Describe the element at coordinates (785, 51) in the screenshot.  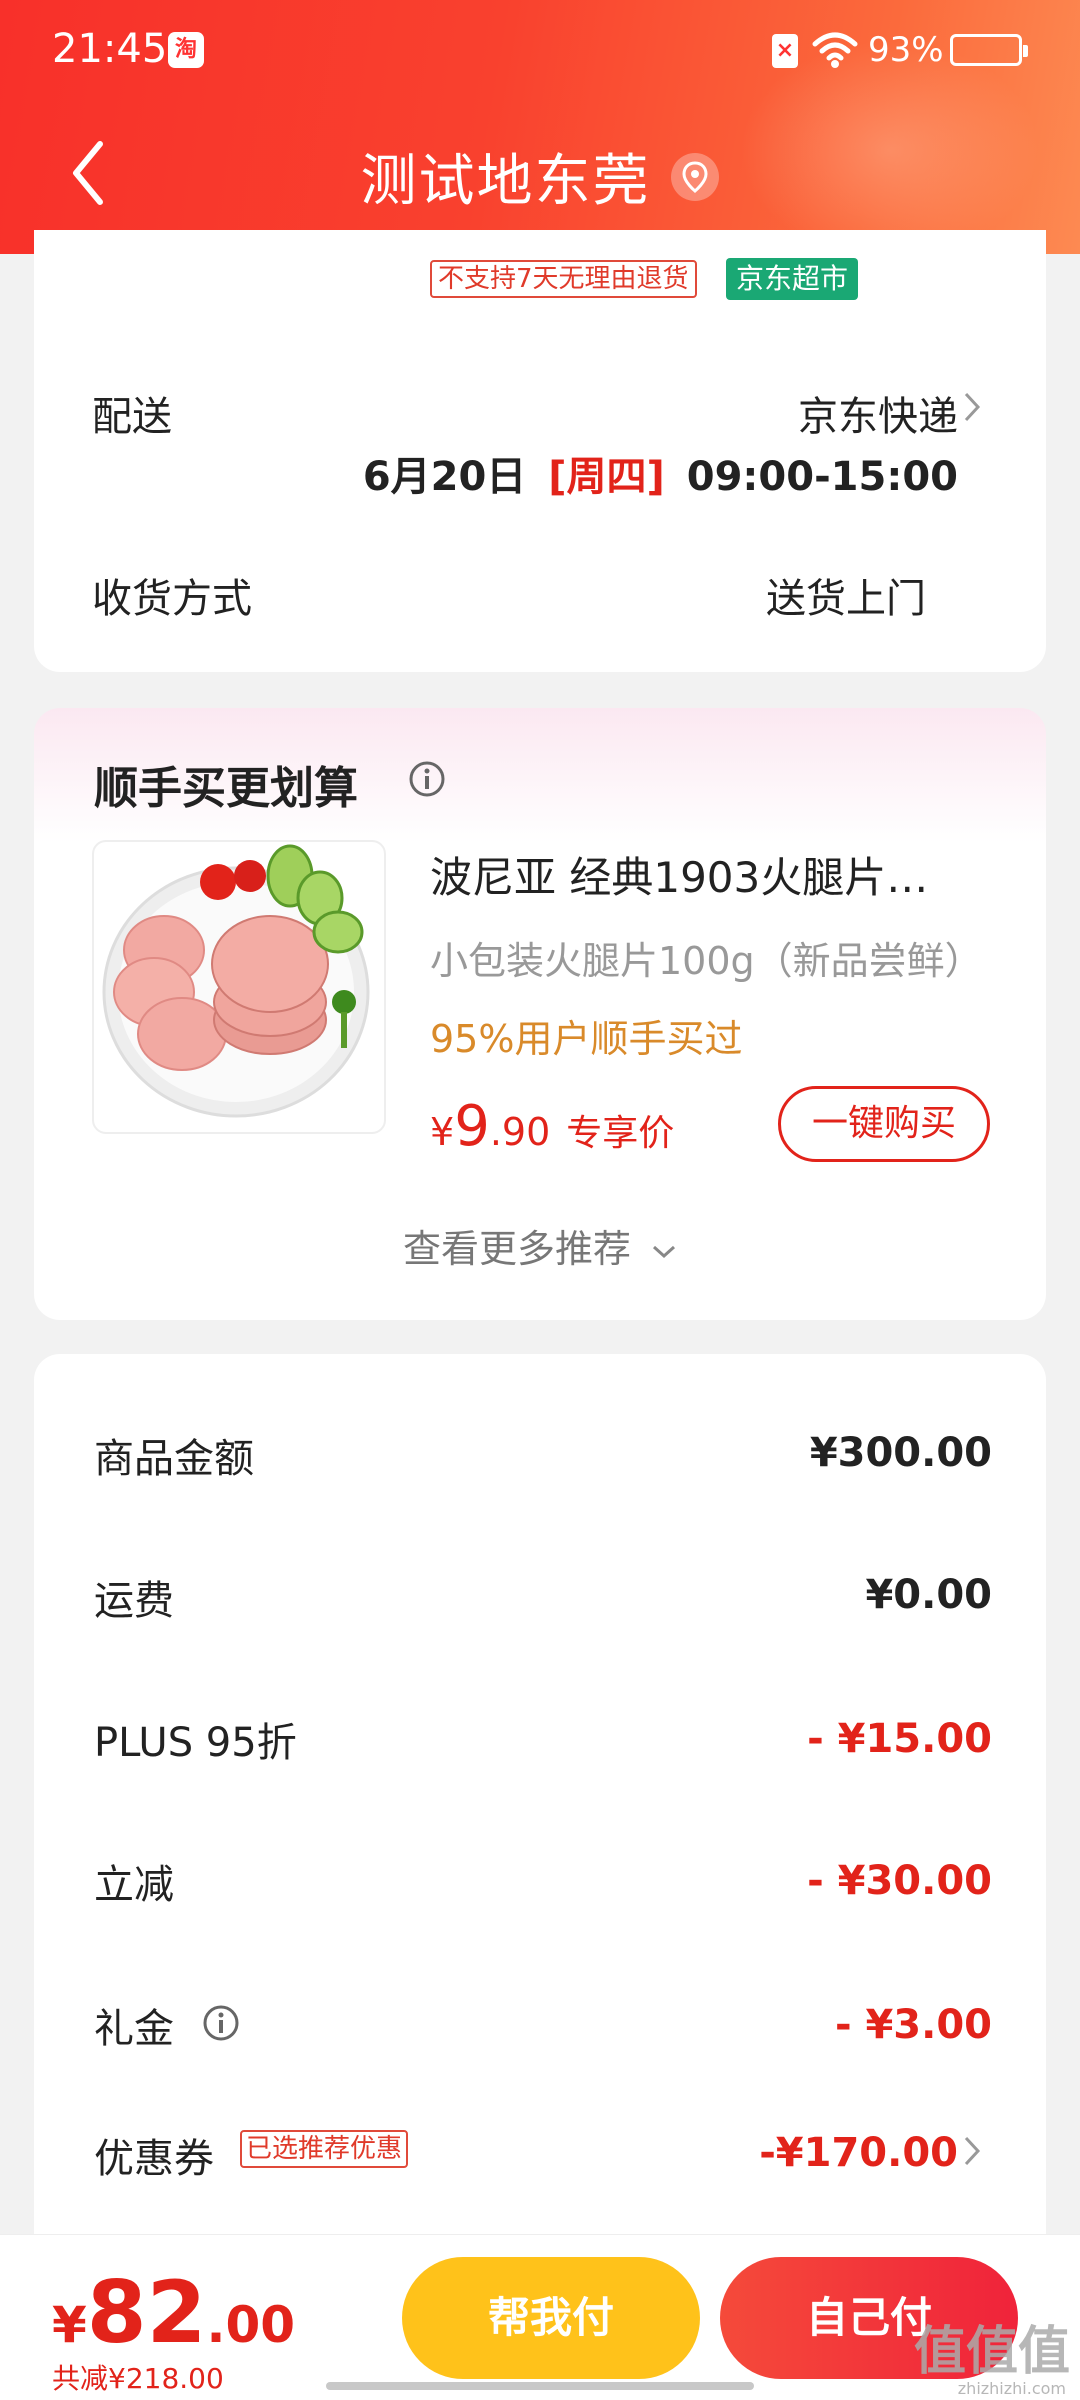
I see `sim-missing-icon: ×` at that location.